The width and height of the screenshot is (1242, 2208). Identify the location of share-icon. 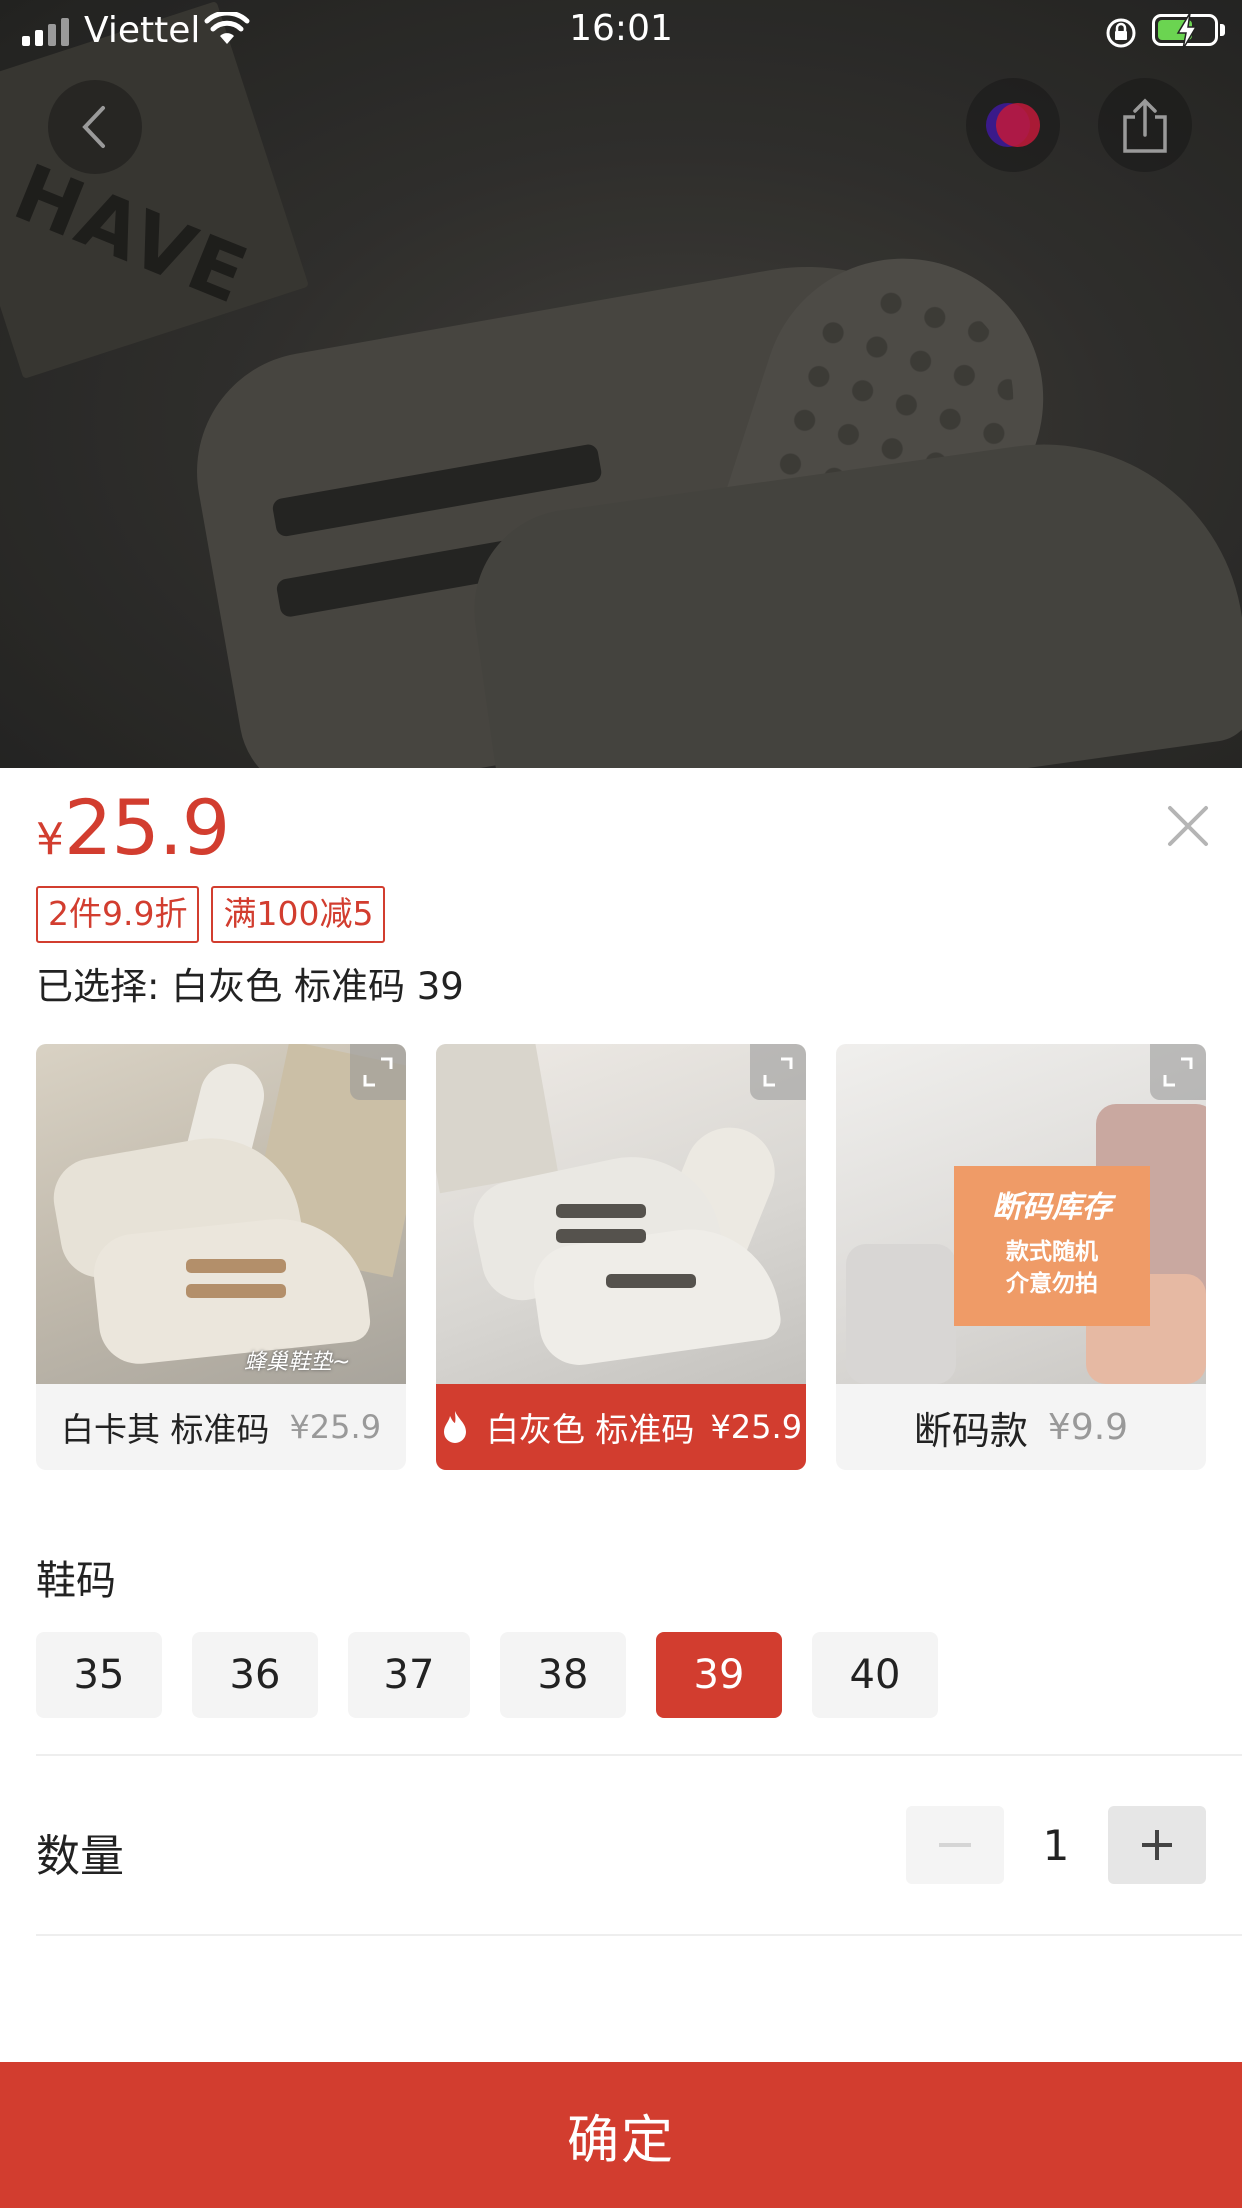
(1145, 125).